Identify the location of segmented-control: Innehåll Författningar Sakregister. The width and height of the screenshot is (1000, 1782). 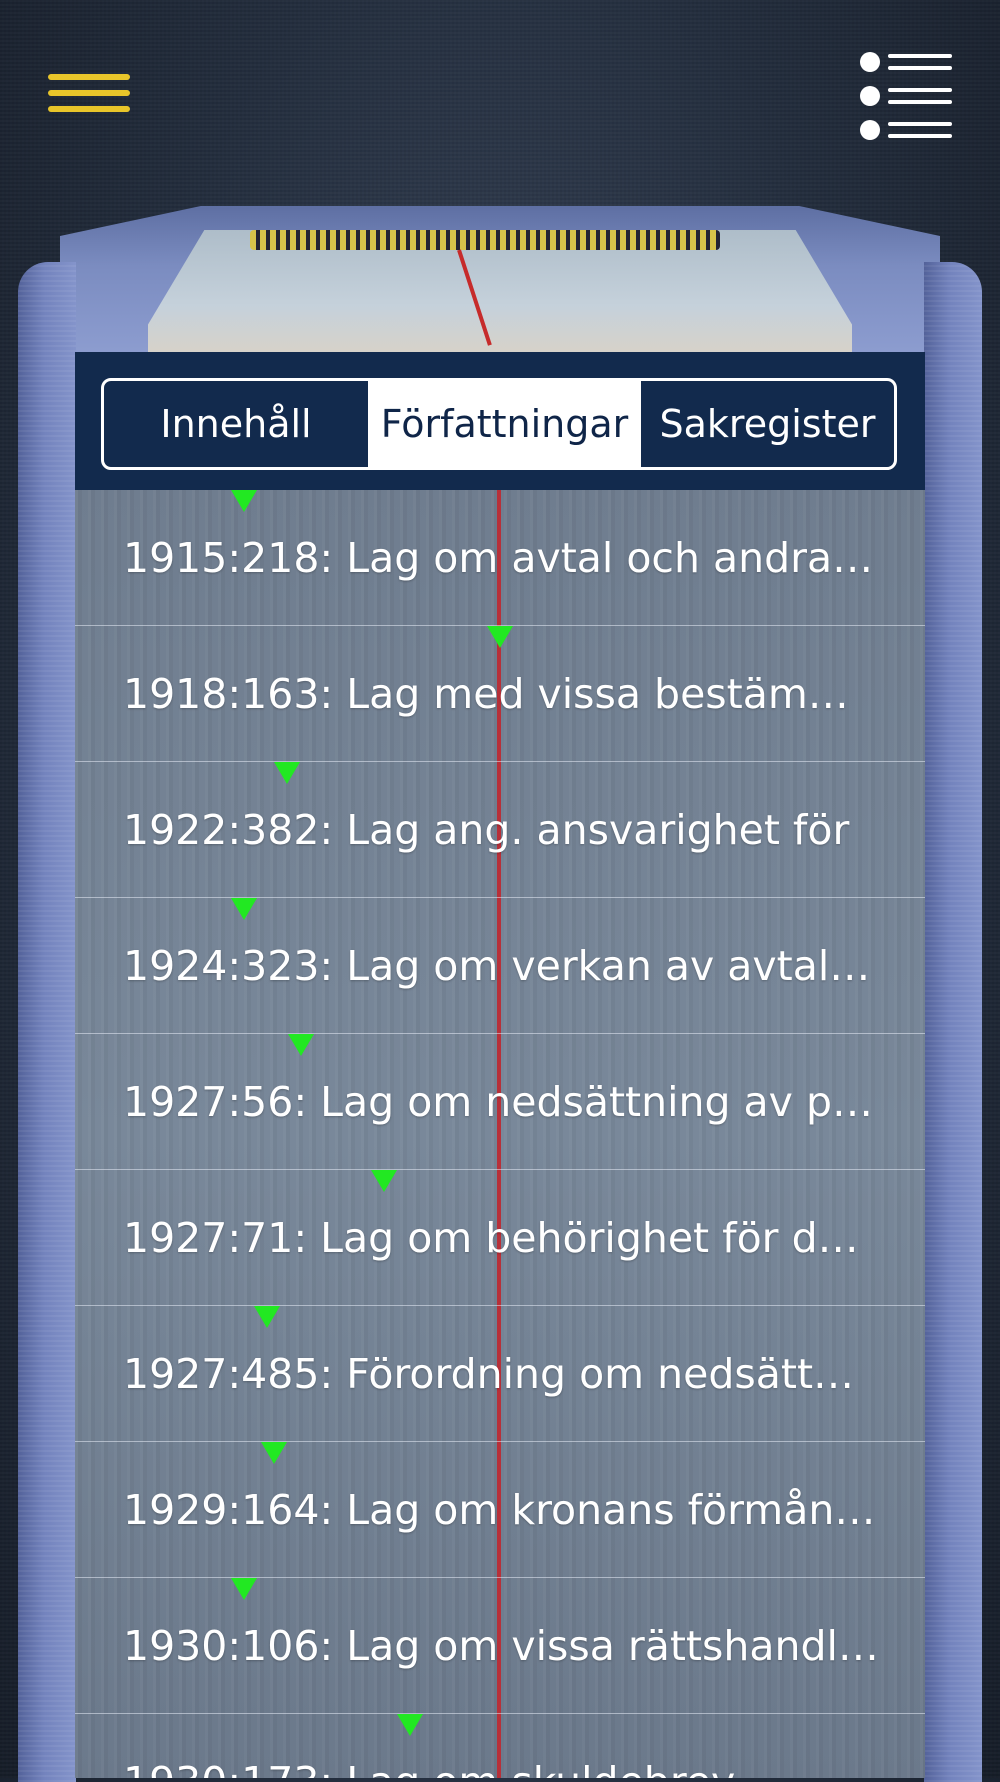
(499, 424).